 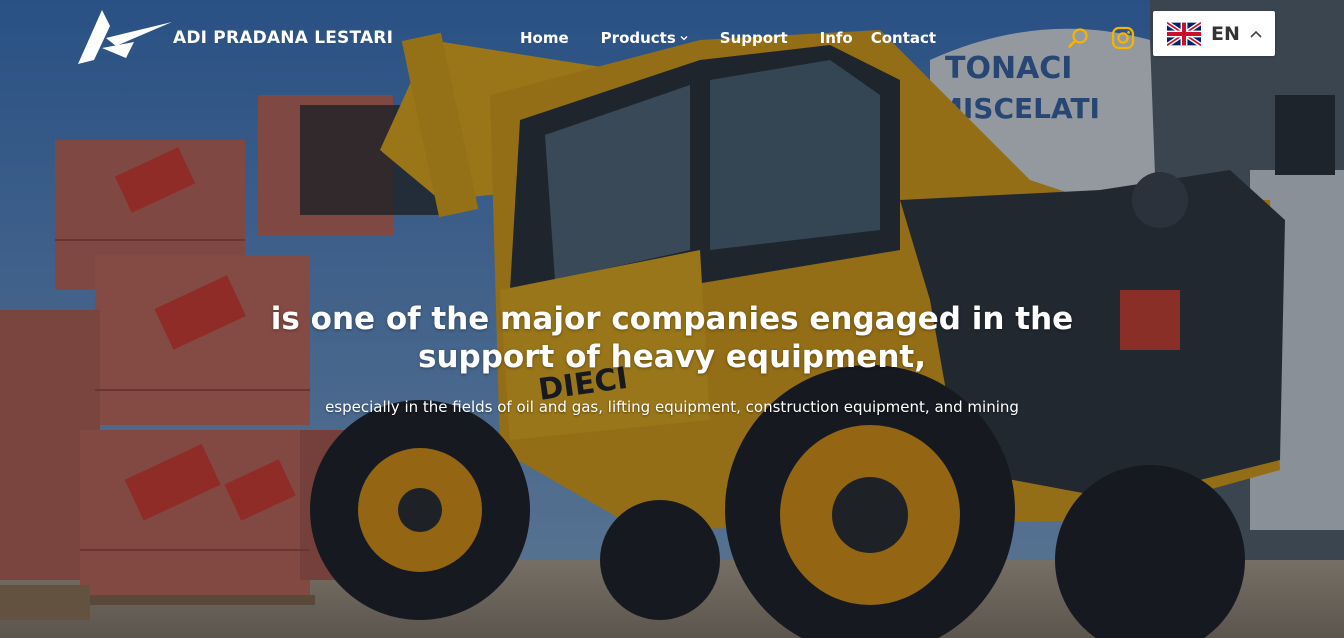 I want to click on nav-contact-label: Contact, so click(x=903, y=38).